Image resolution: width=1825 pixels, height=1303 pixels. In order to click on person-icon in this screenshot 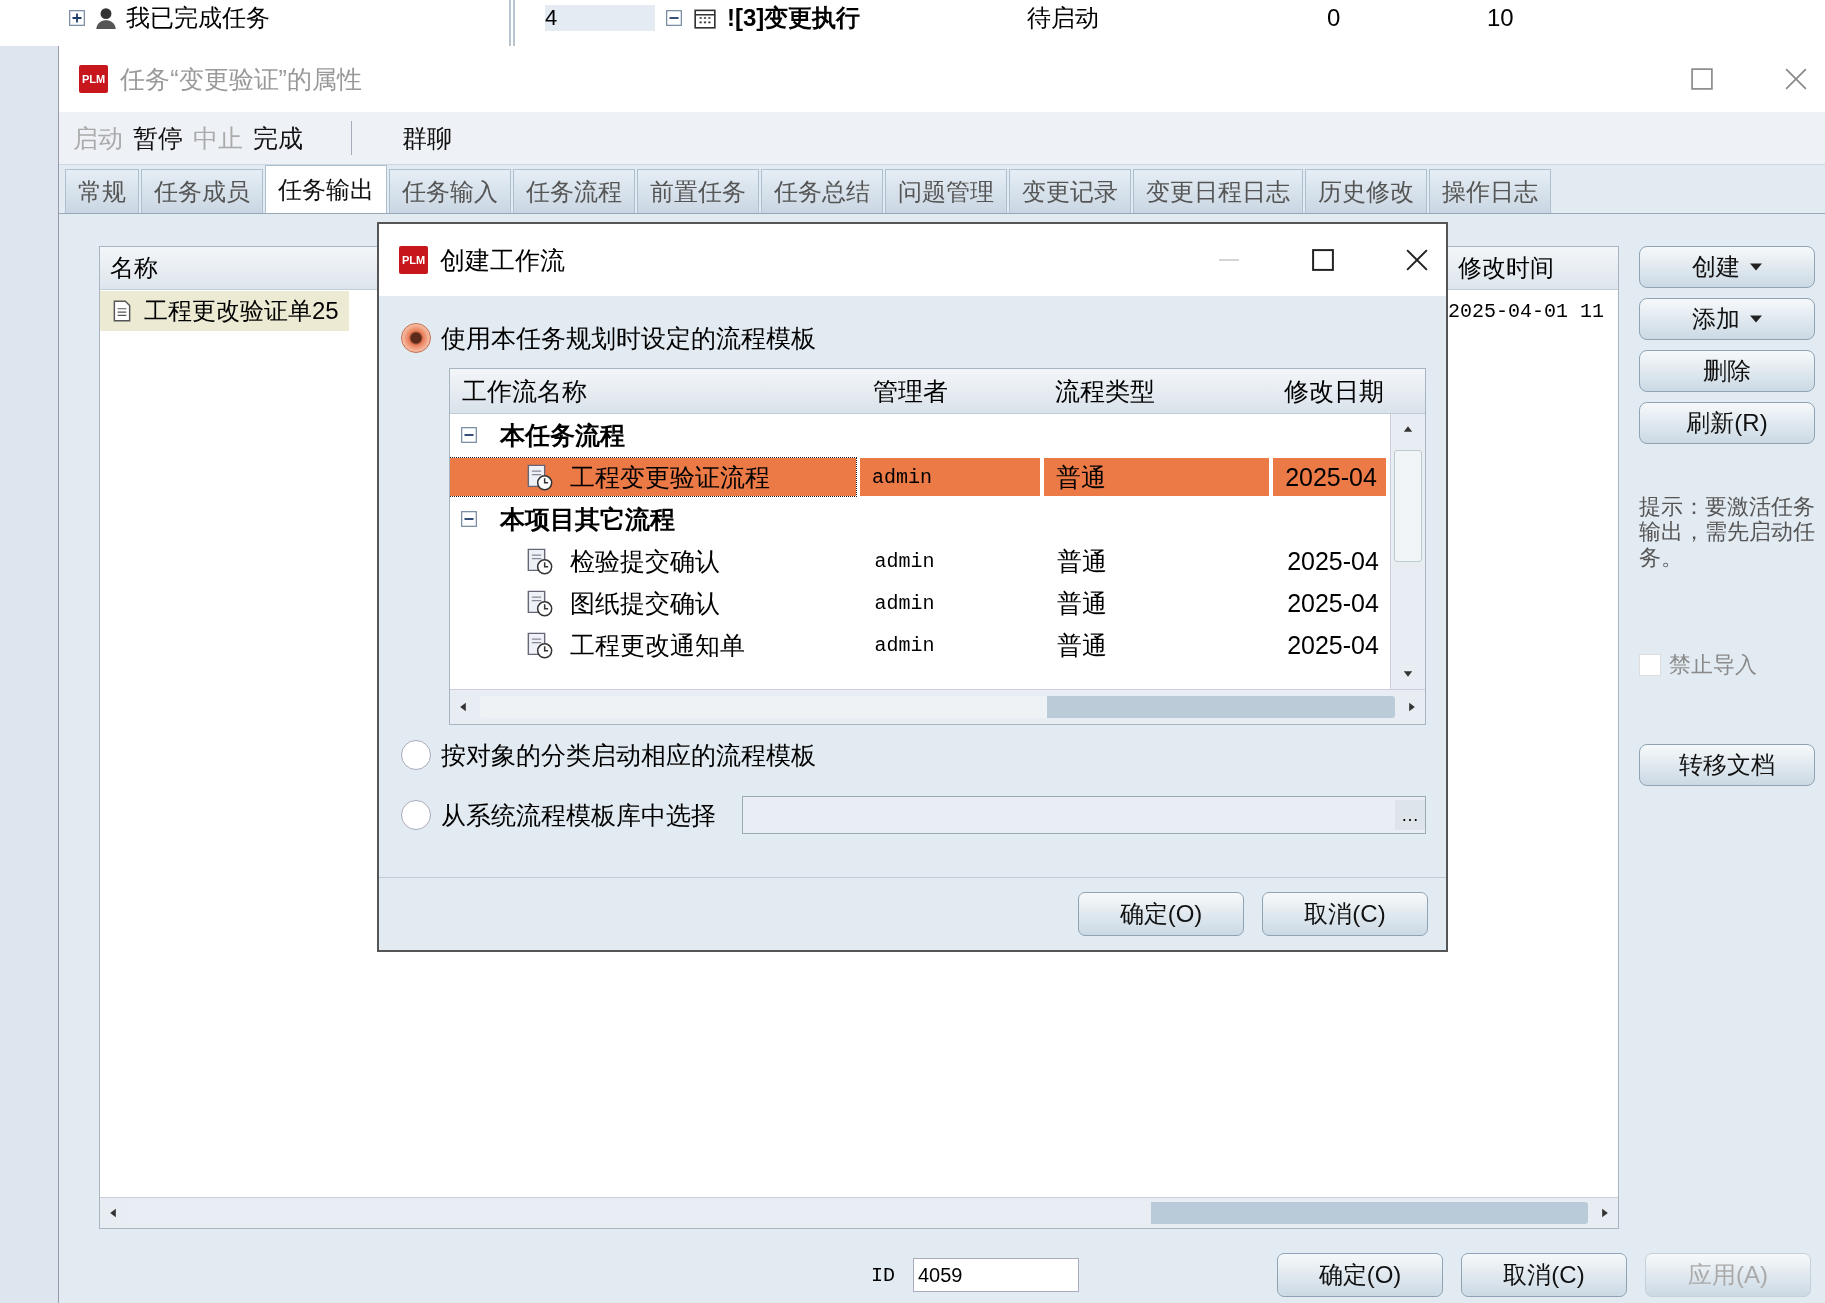, I will do `click(106, 18)`.